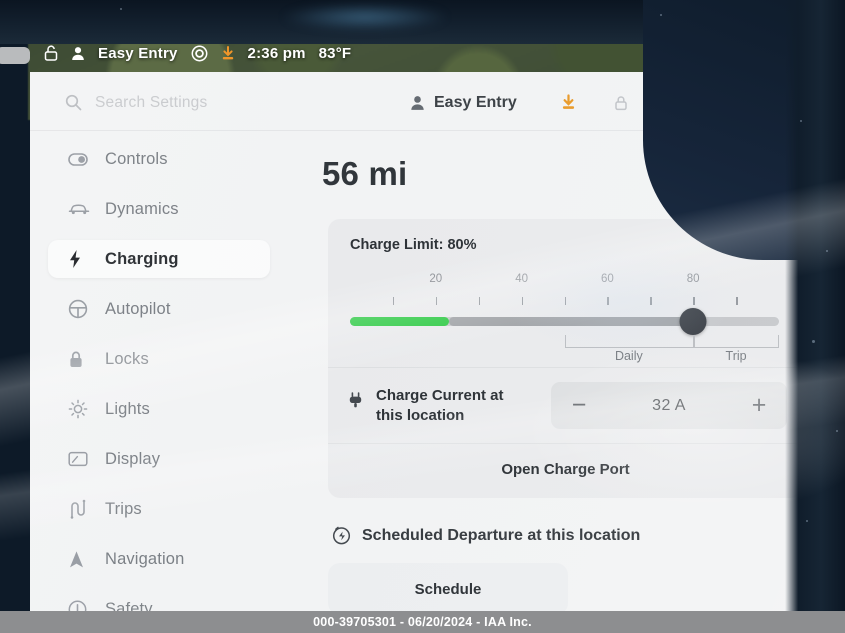  What do you see at coordinates (81, 259) in the screenshot?
I see `lightning-bolt-icon` at bounding box center [81, 259].